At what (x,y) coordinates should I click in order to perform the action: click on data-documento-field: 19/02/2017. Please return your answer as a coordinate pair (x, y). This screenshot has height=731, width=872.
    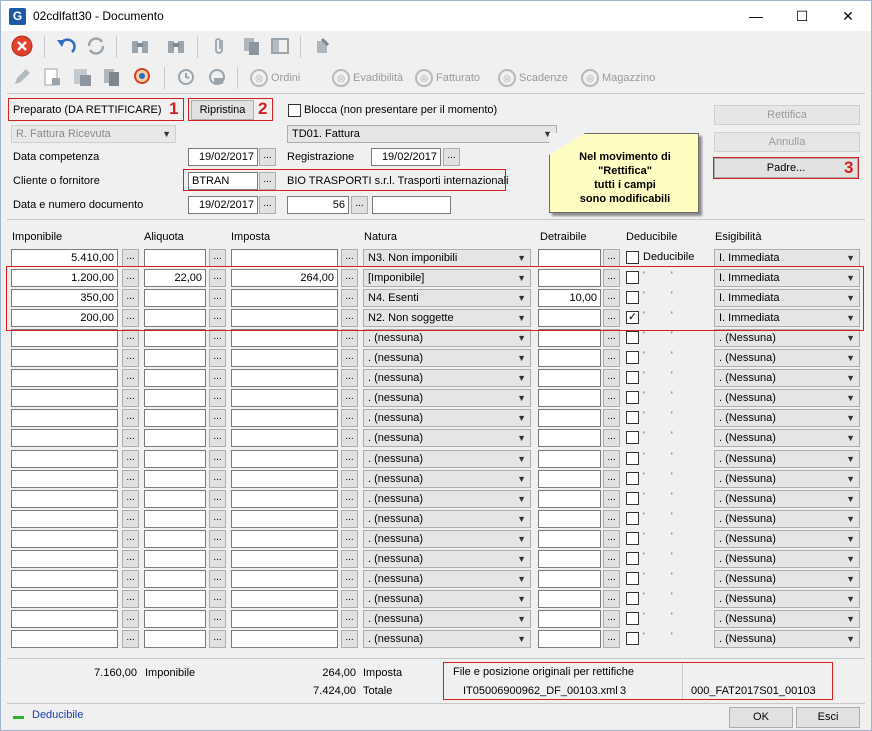
    Looking at the image, I should click on (223, 205).